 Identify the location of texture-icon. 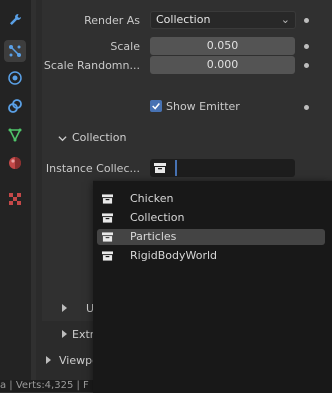
(15, 199).